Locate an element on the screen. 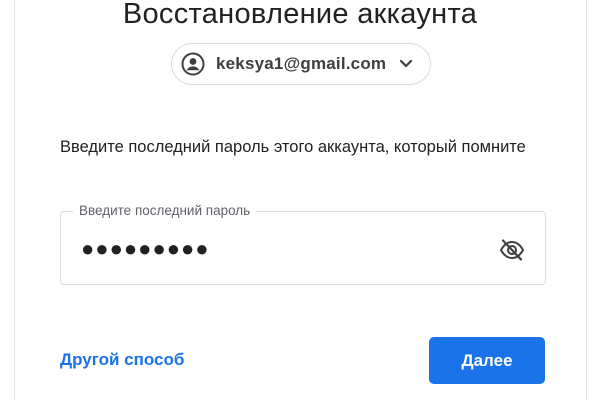 Image resolution: width=600 pixels, height=400 pixels. card-border-right is located at coordinates (586, 200).